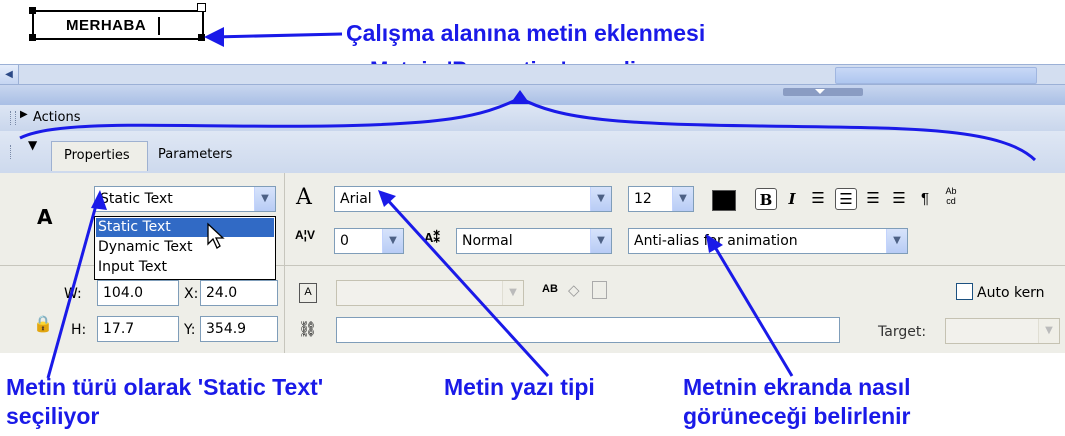 This screenshot has height=436, width=1065. Describe the element at coordinates (32, 145) in the screenshot. I see `collapse-triangle-icon: ▼` at that location.